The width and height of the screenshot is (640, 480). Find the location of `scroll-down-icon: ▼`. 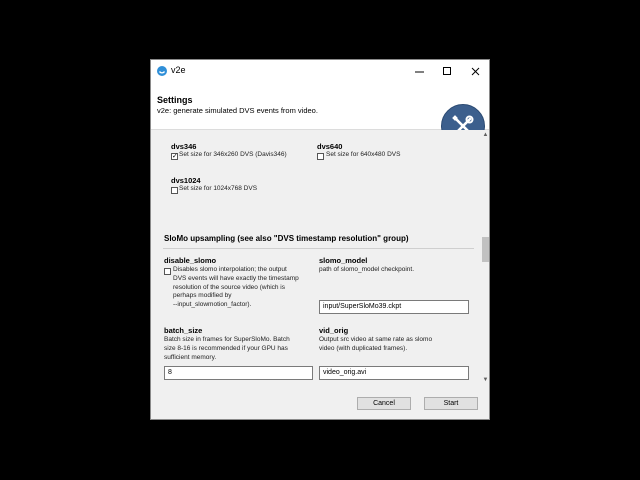

scroll-down-icon: ▼ is located at coordinates (485, 380).